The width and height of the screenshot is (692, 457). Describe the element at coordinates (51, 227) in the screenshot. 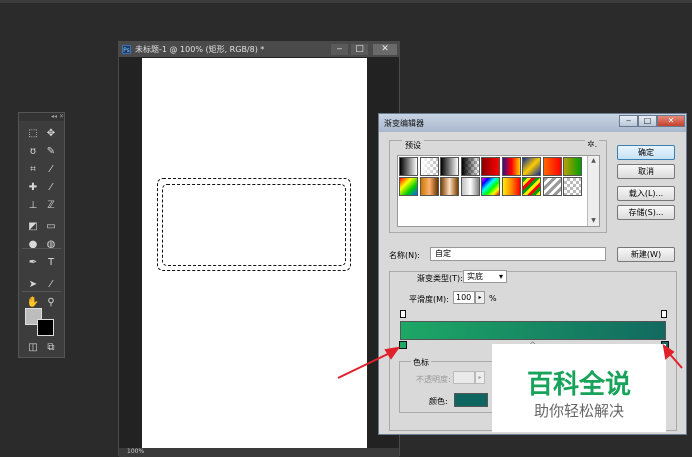

I see `gradient-icon: ▭` at that location.